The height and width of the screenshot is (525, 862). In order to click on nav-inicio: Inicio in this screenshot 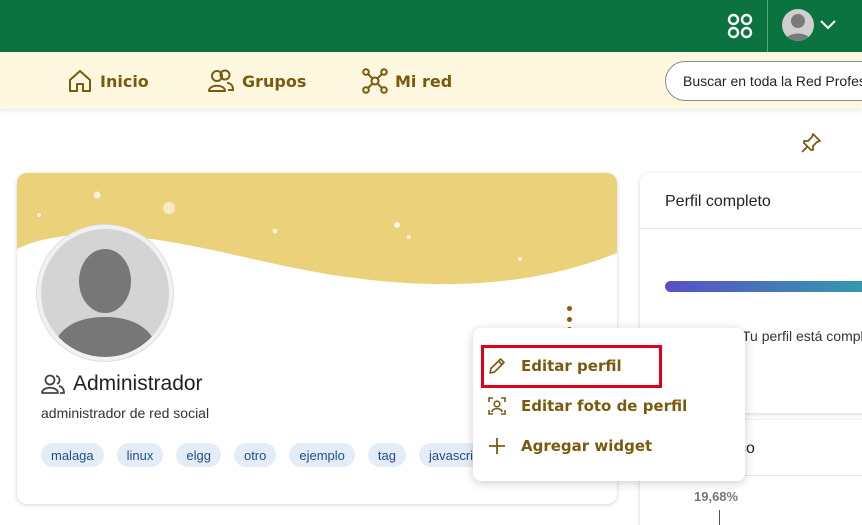, I will do `click(108, 81)`.